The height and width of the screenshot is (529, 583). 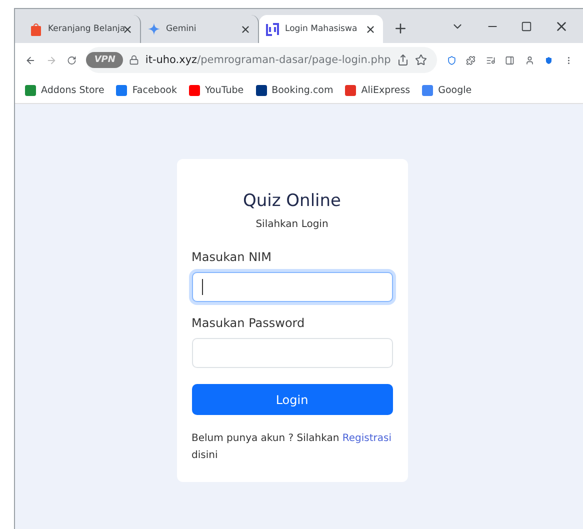 I want to click on bookmark: Google, so click(x=447, y=90).